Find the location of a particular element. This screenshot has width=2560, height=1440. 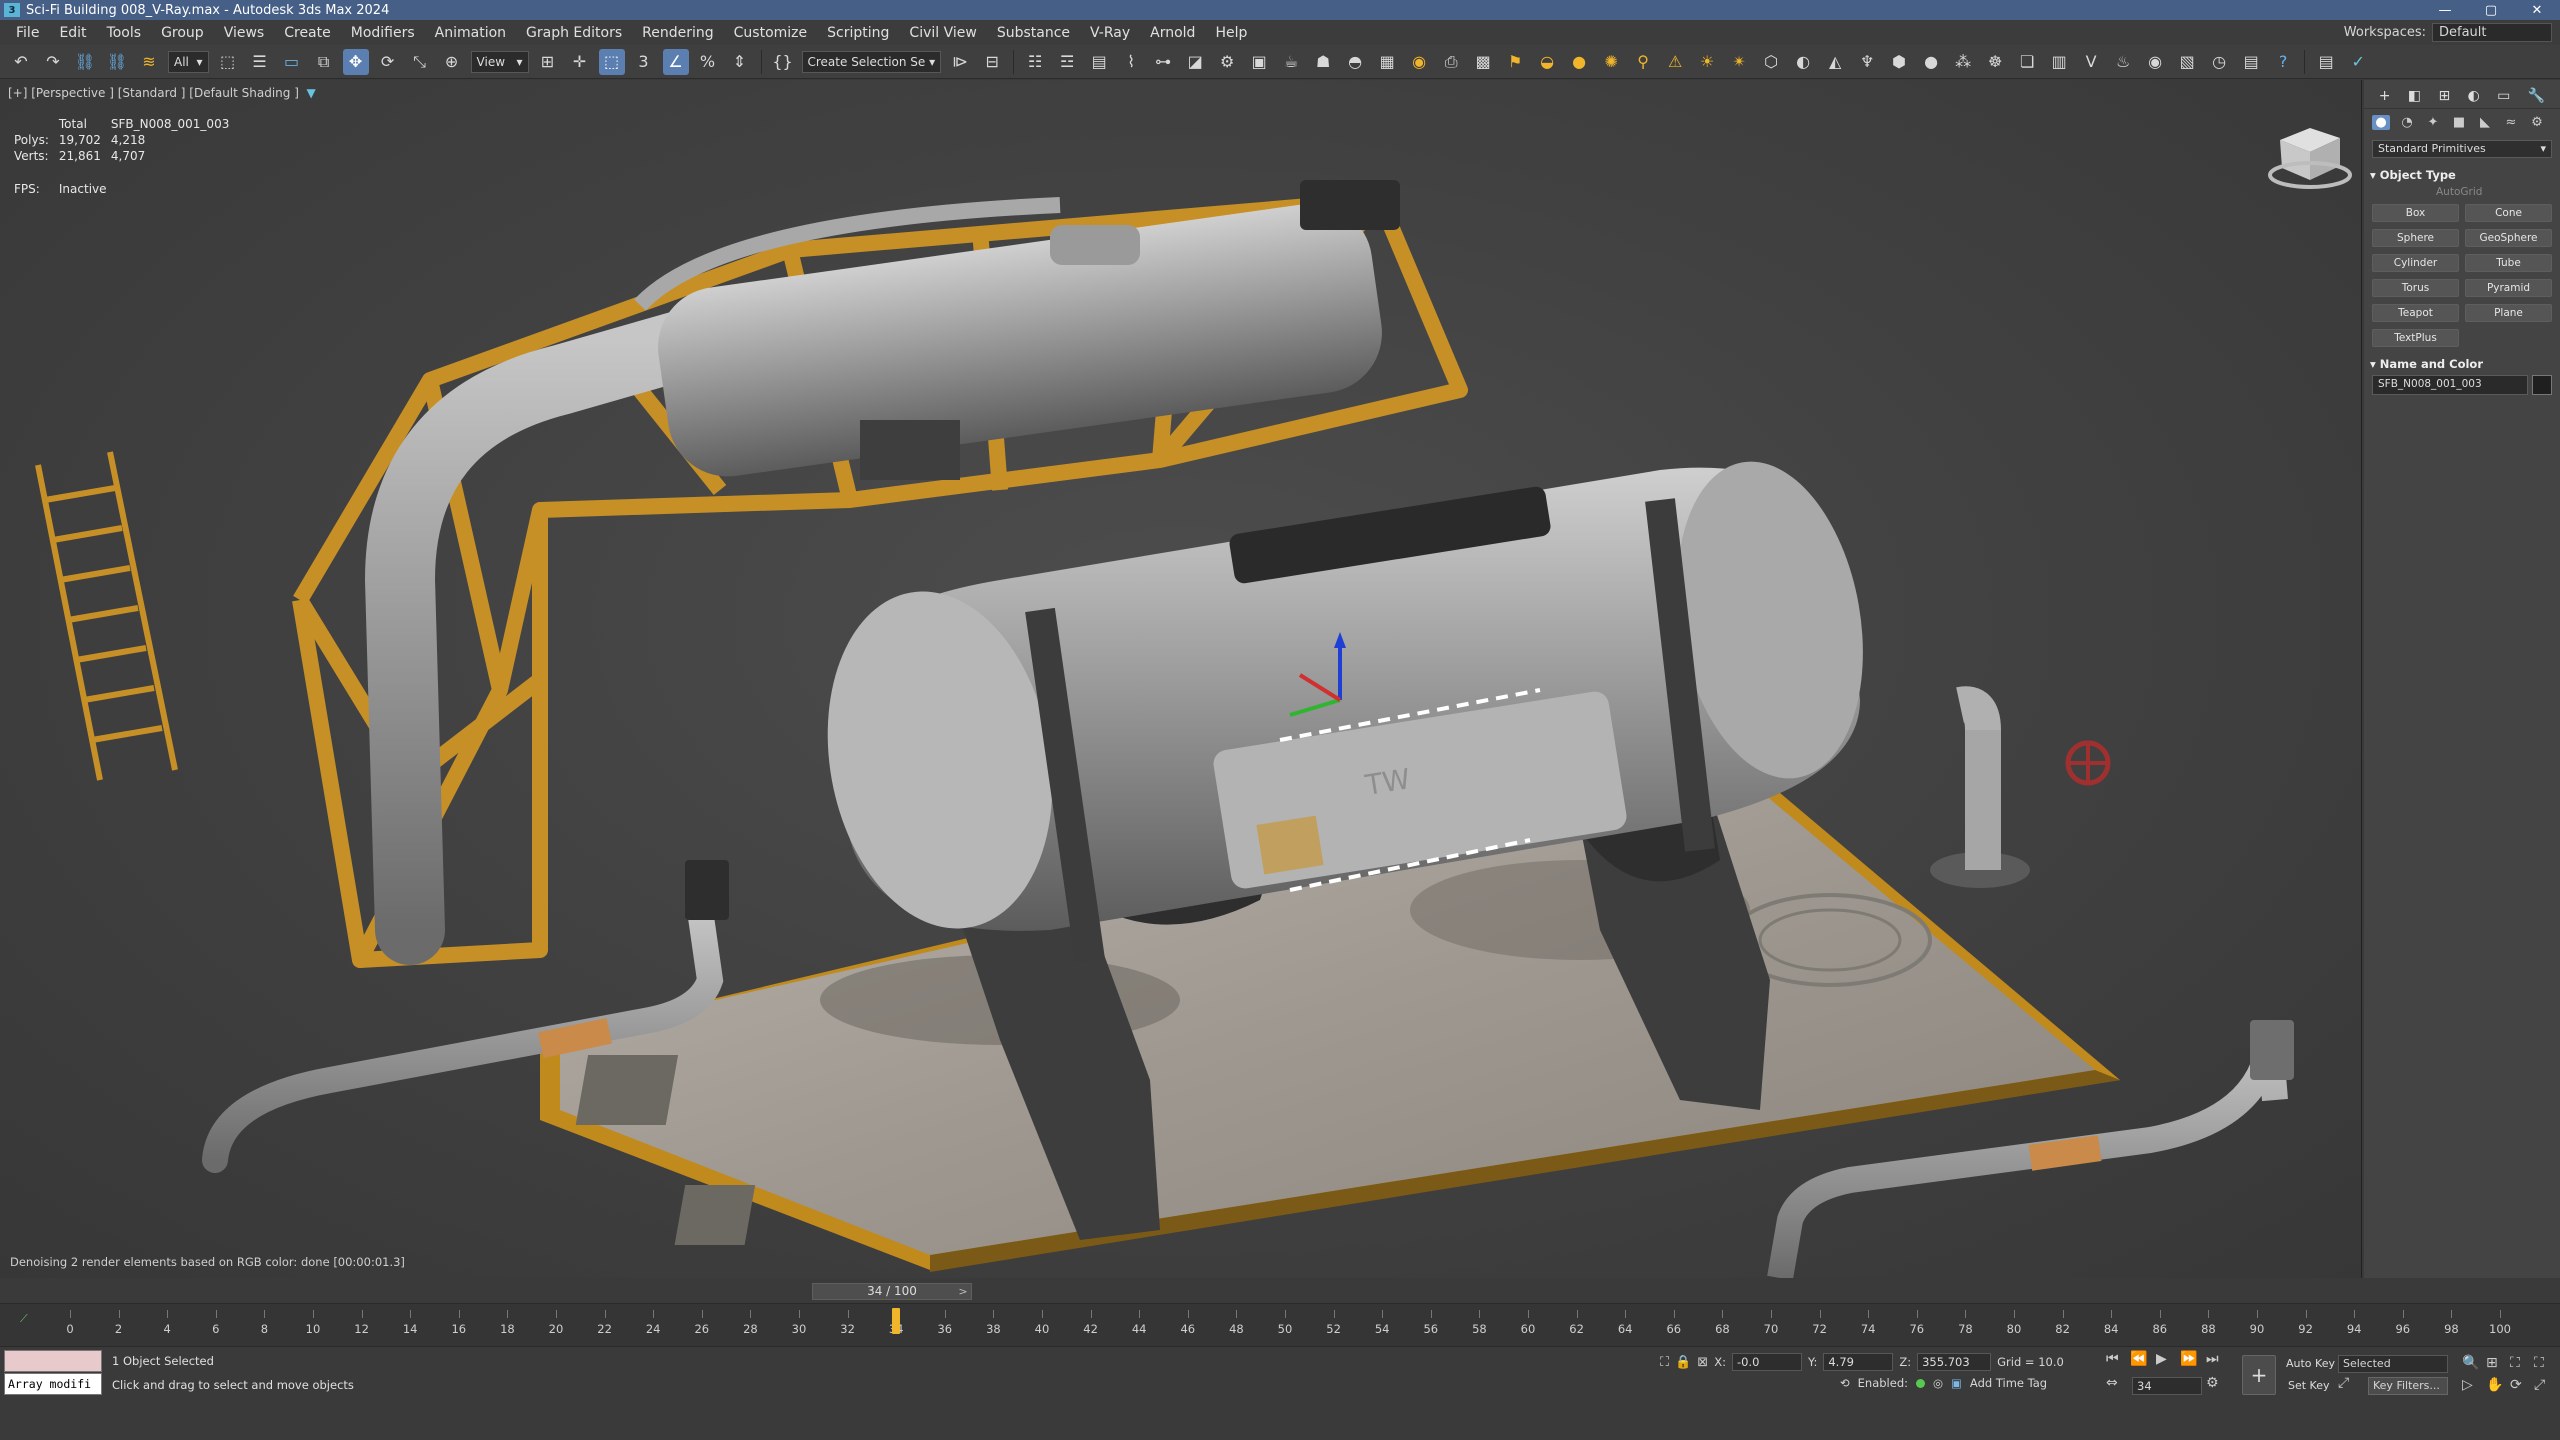

teapot-button: Teapot is located at coordinates (2415, 313).